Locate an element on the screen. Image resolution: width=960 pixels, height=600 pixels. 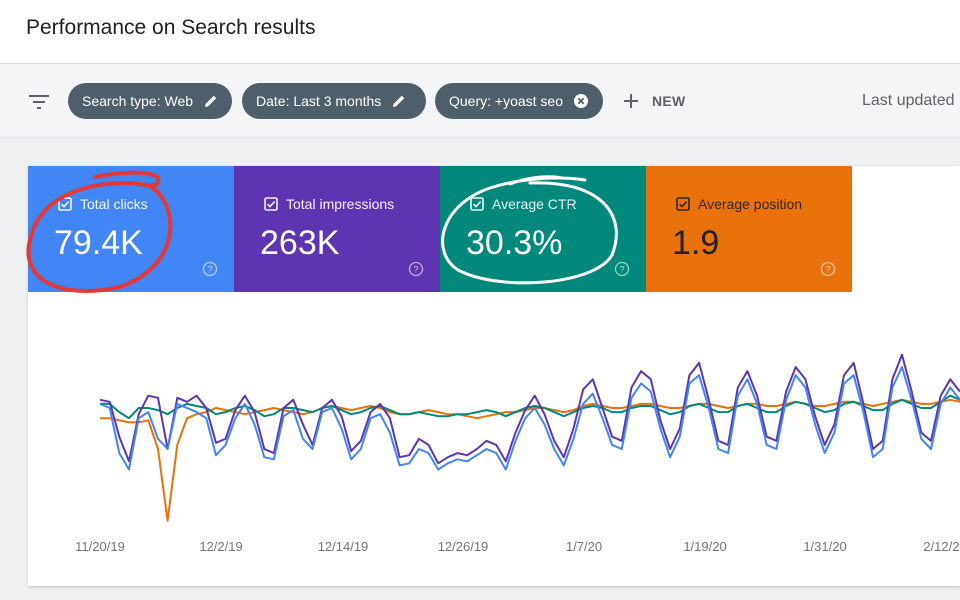
chip-label: Date: Last 3 months is located at coordinates (319, 101).